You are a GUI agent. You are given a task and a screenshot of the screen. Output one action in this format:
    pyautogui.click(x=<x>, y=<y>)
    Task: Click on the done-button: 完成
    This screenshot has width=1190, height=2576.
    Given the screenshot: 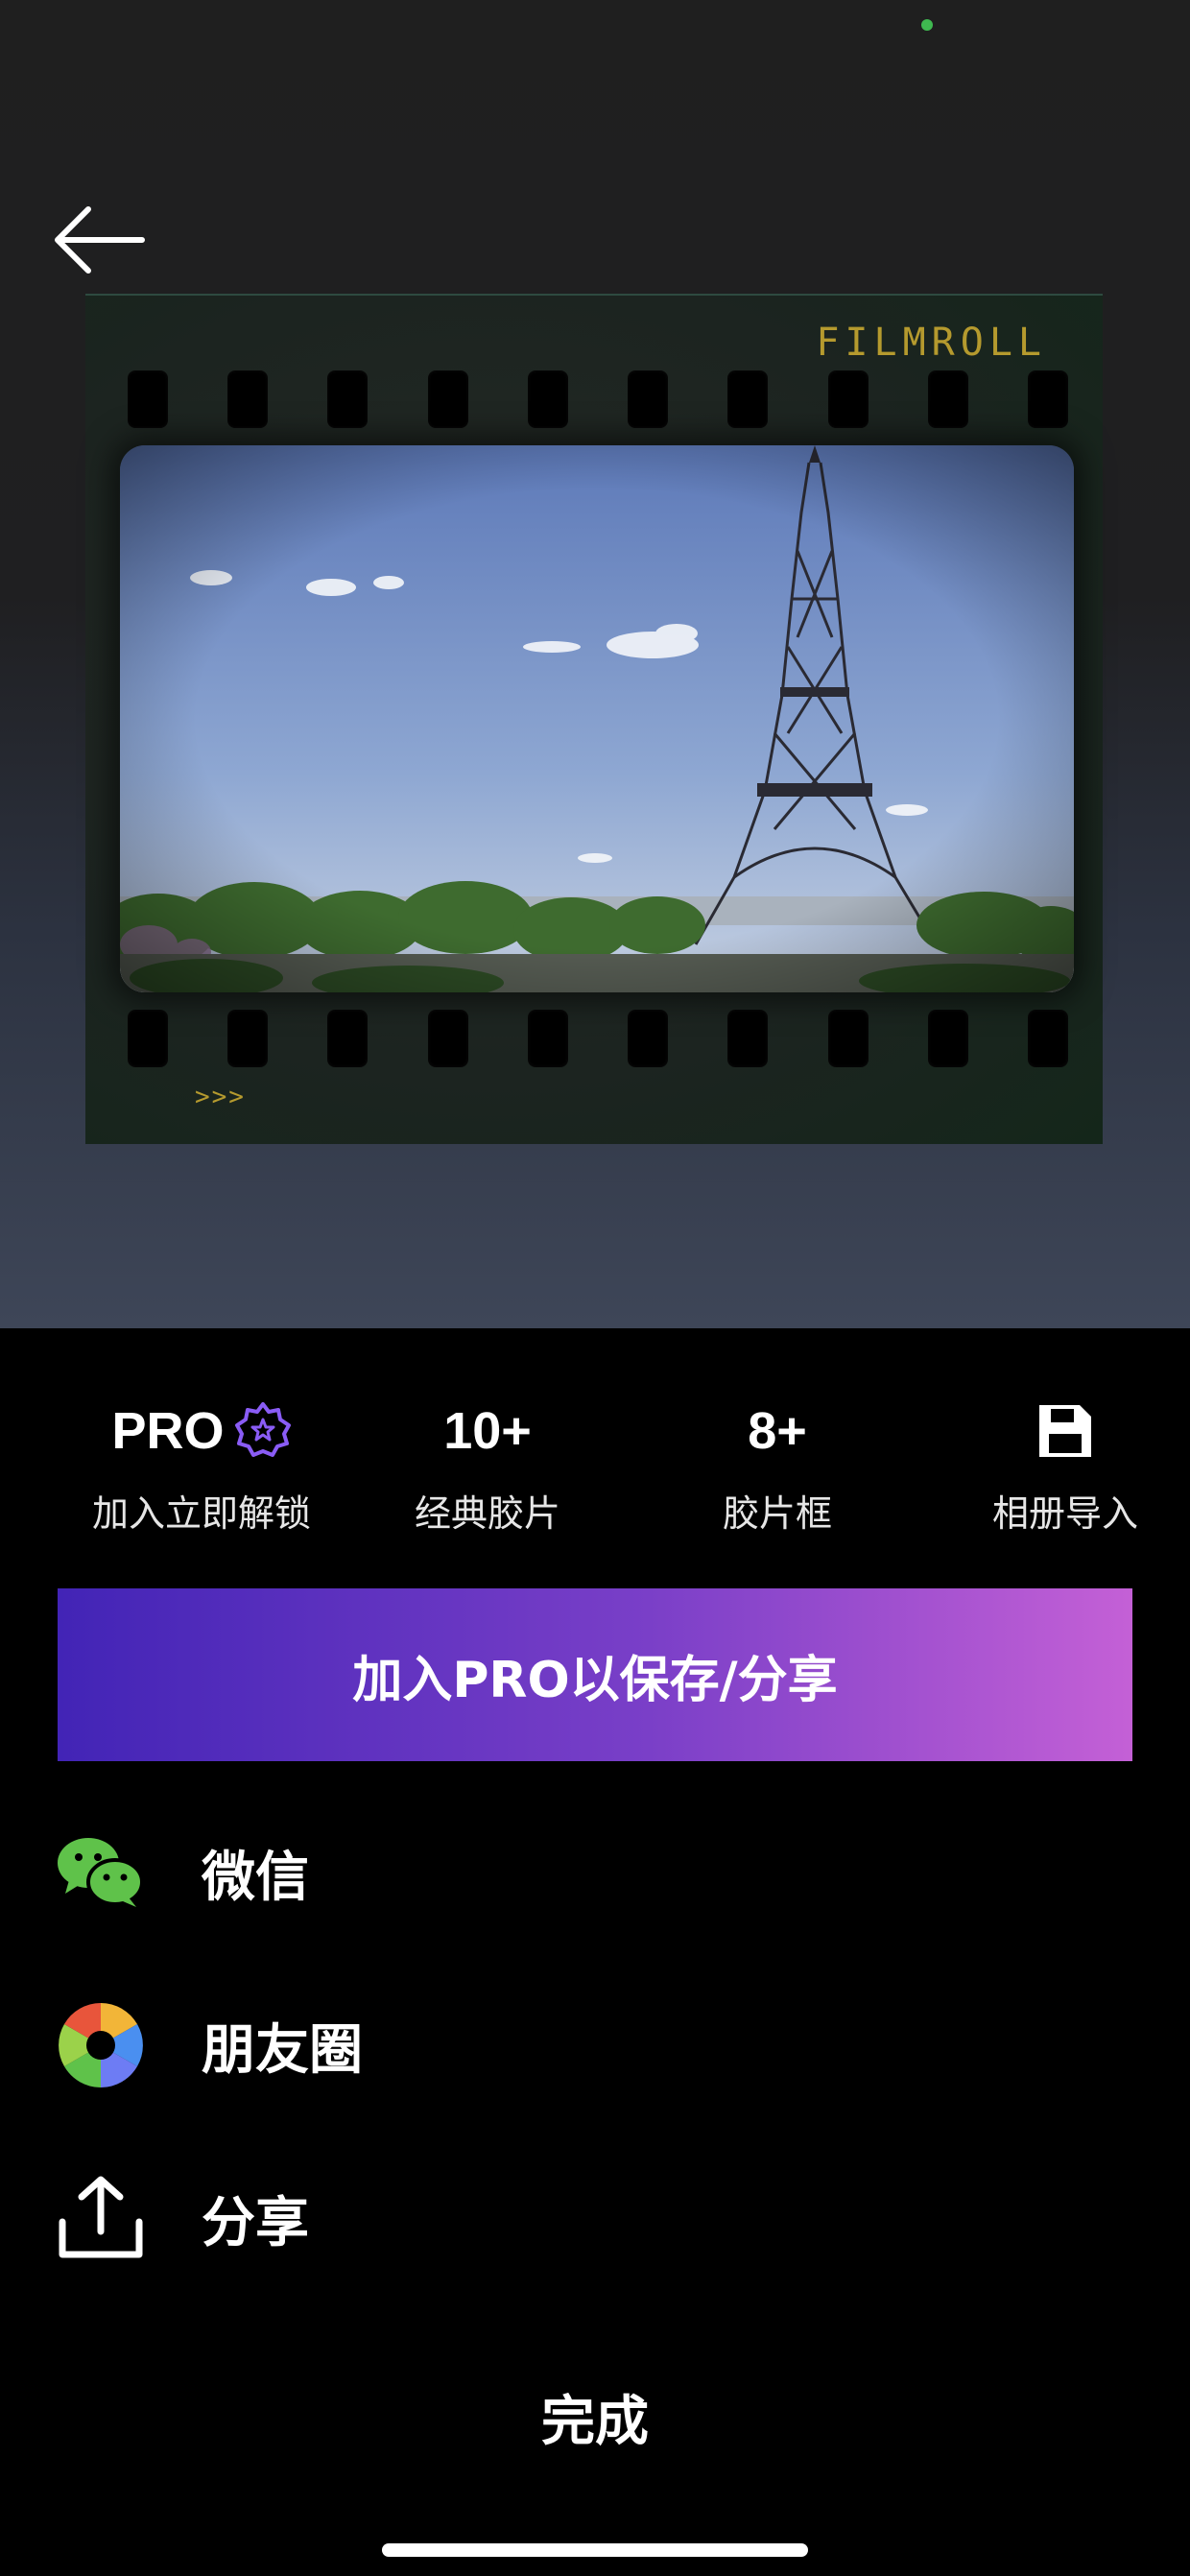 What is the action you would take?
    pyautogui.click(x=595, y=2416)
    